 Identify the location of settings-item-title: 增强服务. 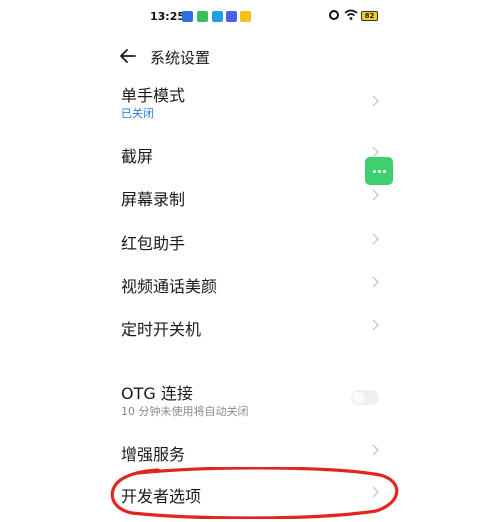
(153, 454).